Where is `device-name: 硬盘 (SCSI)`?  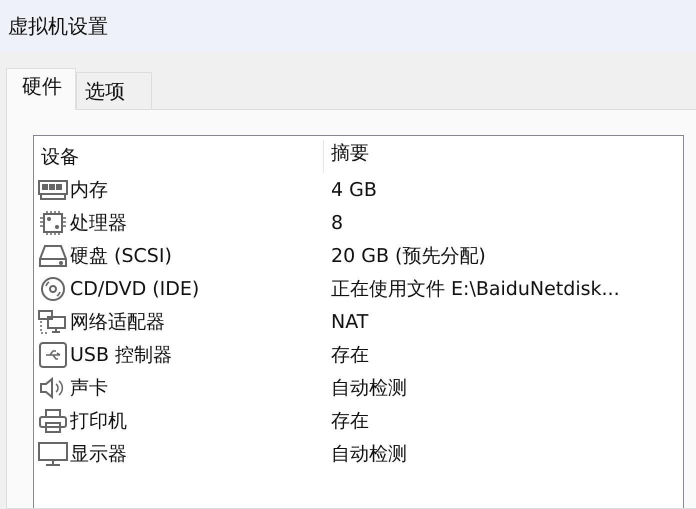
device-name: 硬盘 (SCSI) is located at coordinates (121, 255).